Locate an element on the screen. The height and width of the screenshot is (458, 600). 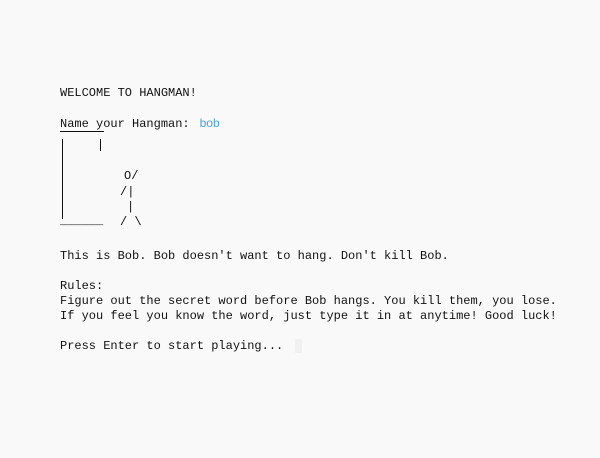
gallows-drawing: O/ /| | / \ ______ is located at coordinates (115, 189).